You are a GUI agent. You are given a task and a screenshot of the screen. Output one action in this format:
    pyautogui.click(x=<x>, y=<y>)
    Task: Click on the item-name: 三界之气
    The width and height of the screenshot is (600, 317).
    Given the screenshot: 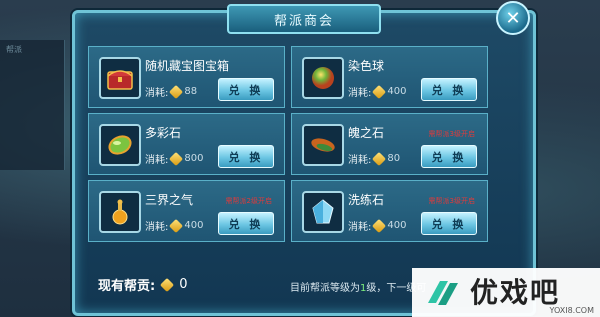 What is the action you would take?
    pyautogui.click(x=169, y=200)
    